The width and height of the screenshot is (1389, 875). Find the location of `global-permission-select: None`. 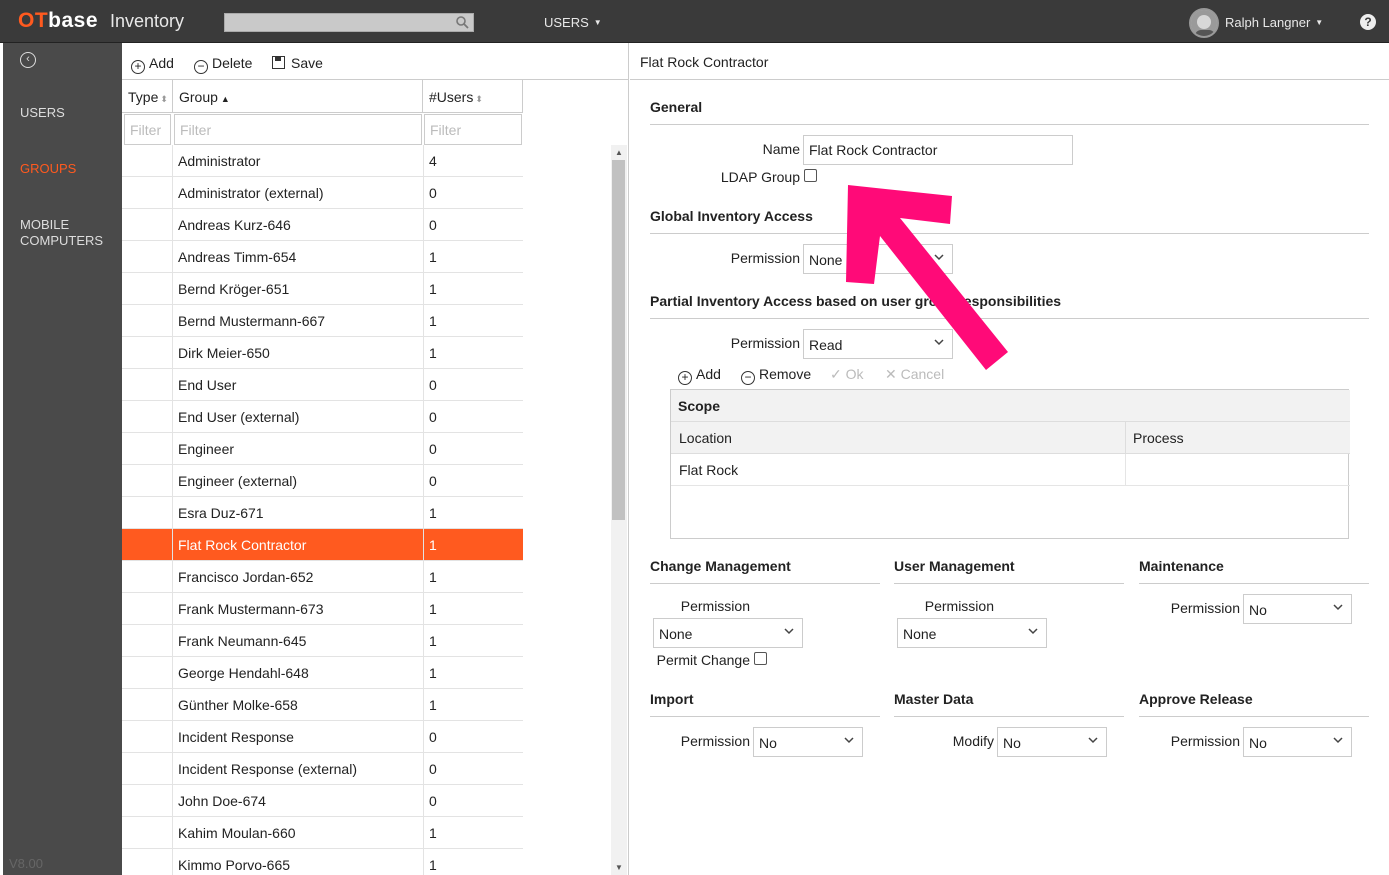

global-permission-select: None is located at coordinates (878, 259).